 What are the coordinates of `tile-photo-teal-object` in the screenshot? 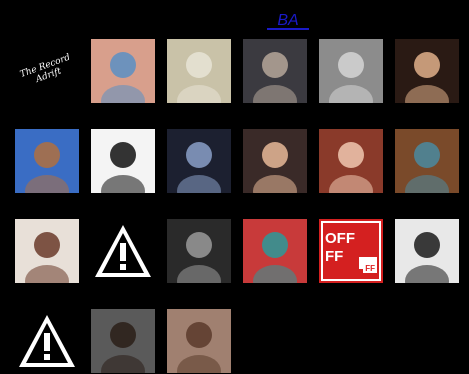 It's located at (427, 161).